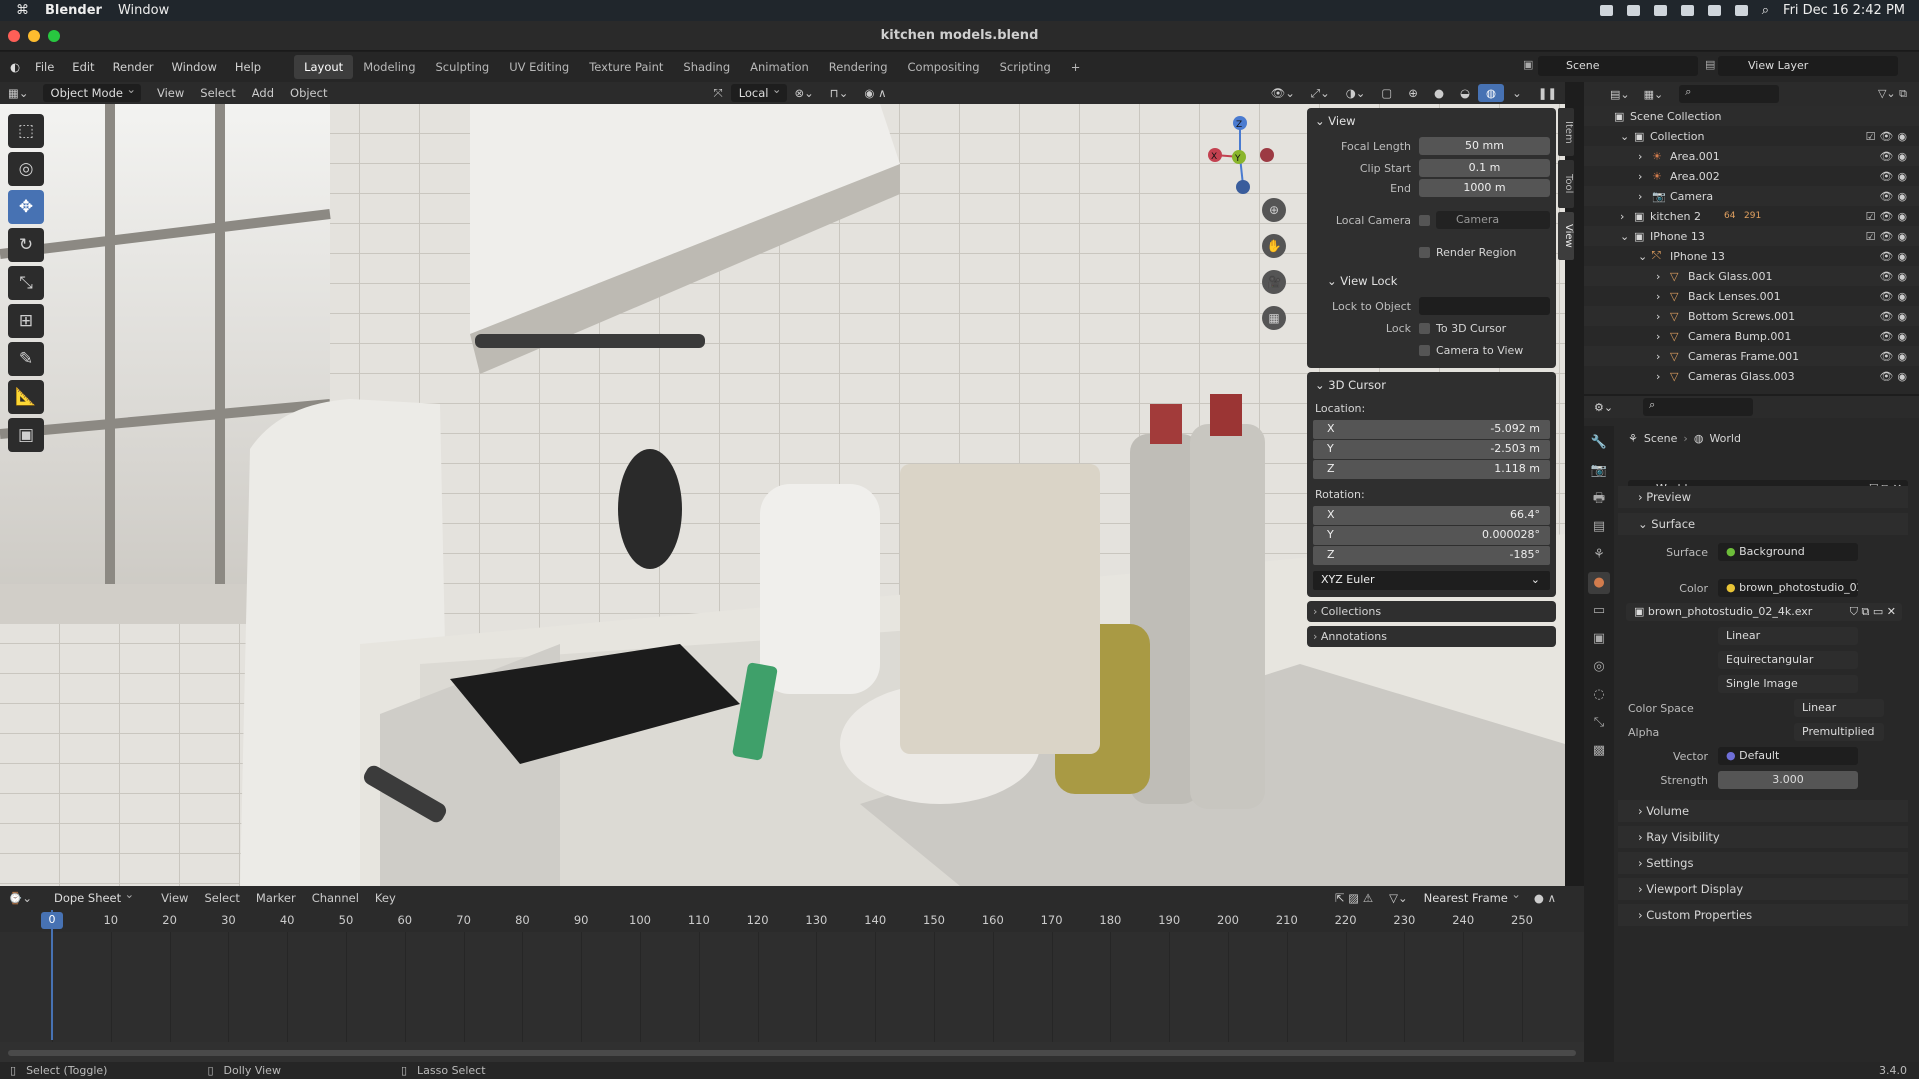 The height and width of the screenshot is (1079, 1919). What do you see at coordinates (539, 67) in the screenshot?
I see `workspace-tab-uv-editing: UV Editing` at bounding box center [539, 67].